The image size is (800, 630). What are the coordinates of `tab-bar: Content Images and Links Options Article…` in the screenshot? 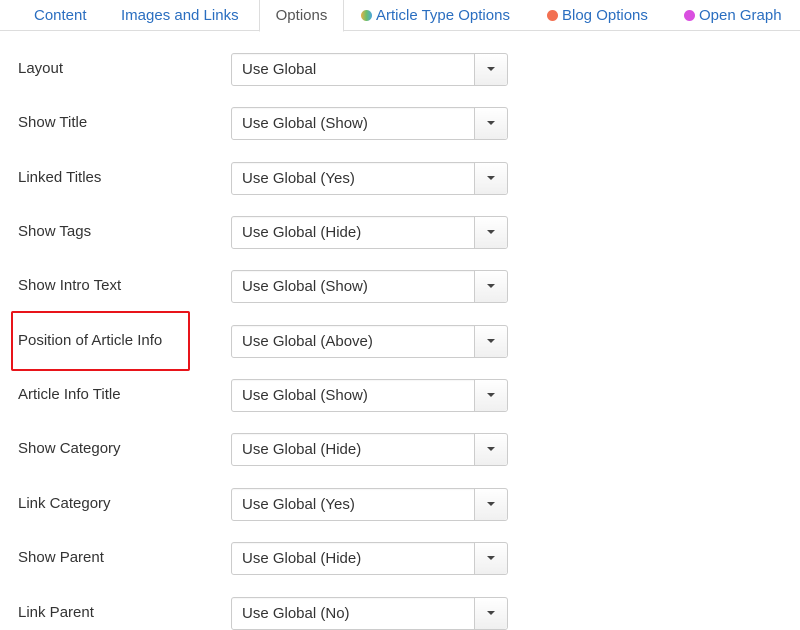 It's located at (400, 16).